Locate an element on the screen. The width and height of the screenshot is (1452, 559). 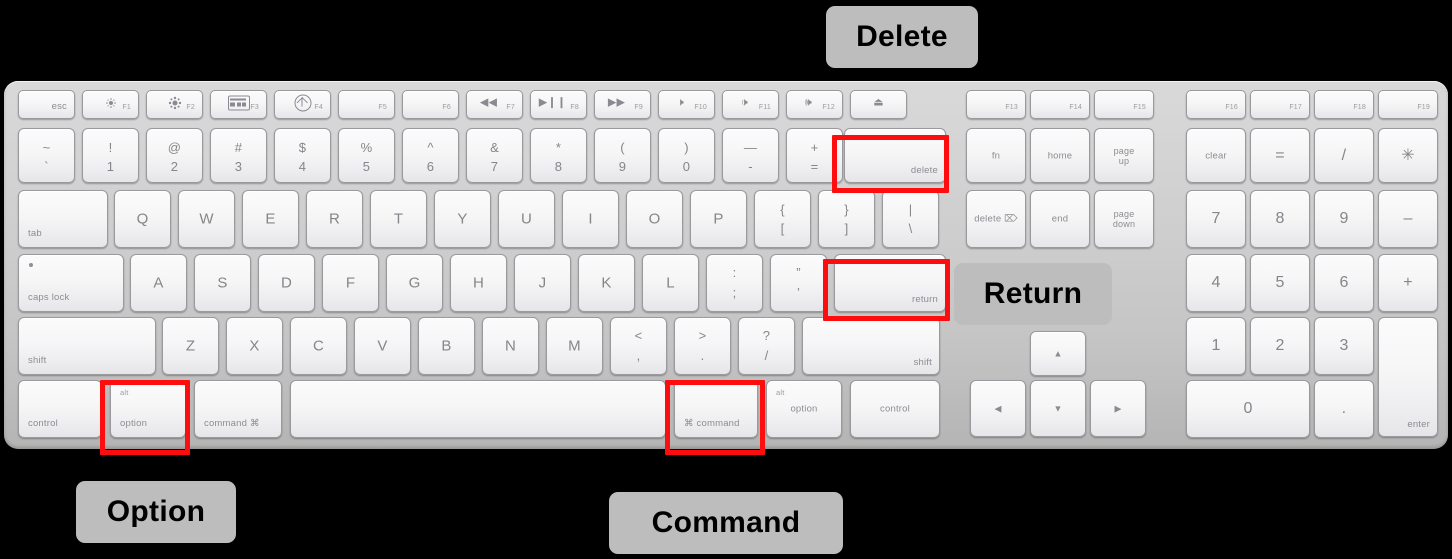
key-digit2: @2 is located at coordinates (174, 155).